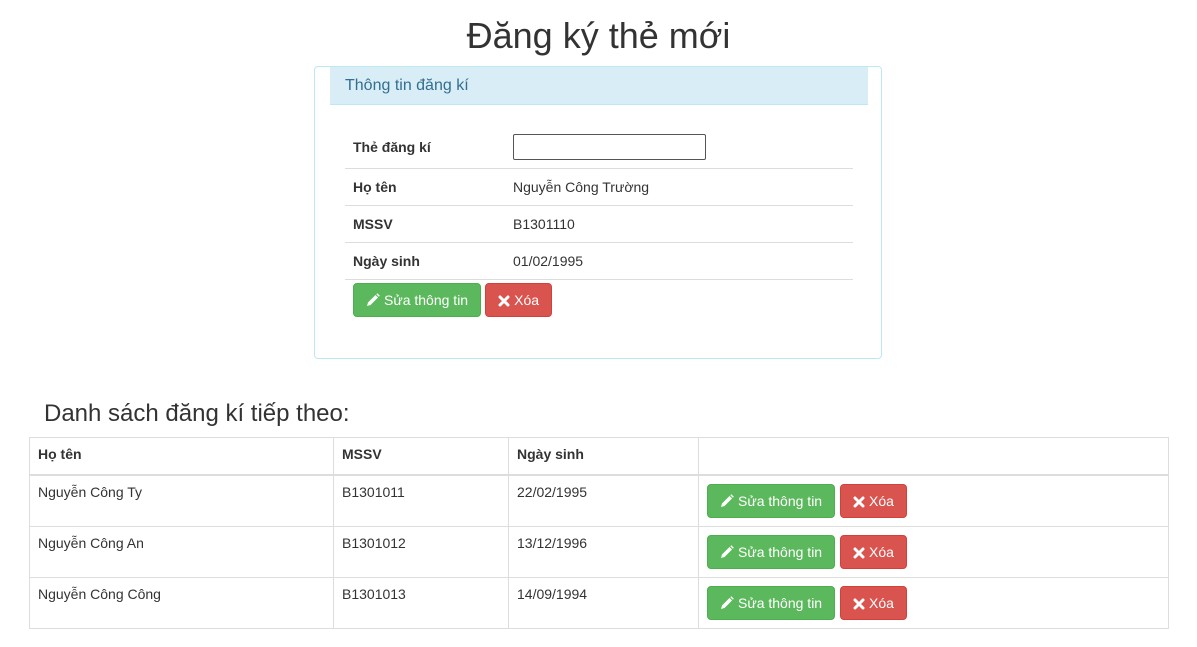 The height and width of the screenshot is (647, 1197). What do you see at coordinates (603, 500) in the screenshot?
I see `row-dob: 22/02/1995` at bounding box center [603, 500].